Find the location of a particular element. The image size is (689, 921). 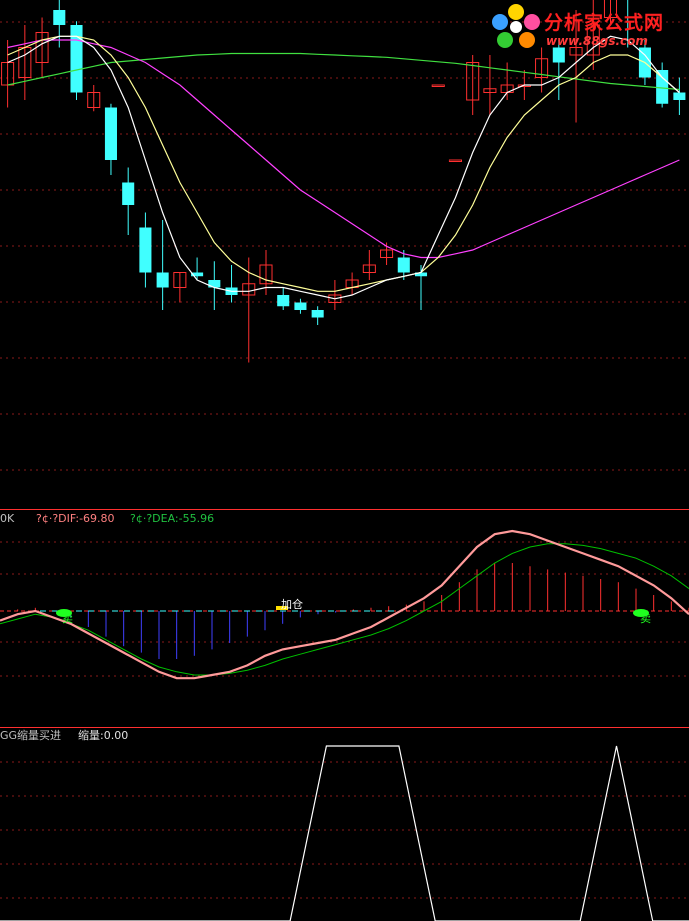

volume-value-label: 缩量:0.00 is located at coordinates (103, 735).